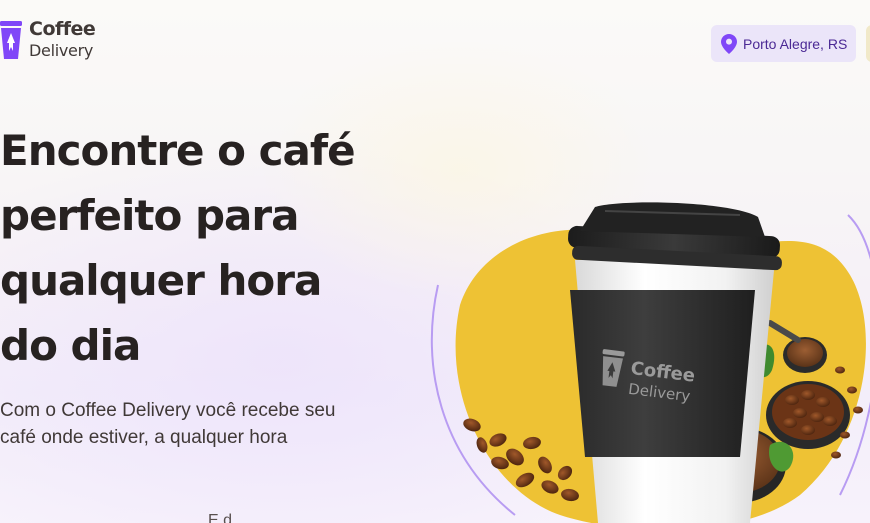  I want to click on cart-button, so click(868, 43).